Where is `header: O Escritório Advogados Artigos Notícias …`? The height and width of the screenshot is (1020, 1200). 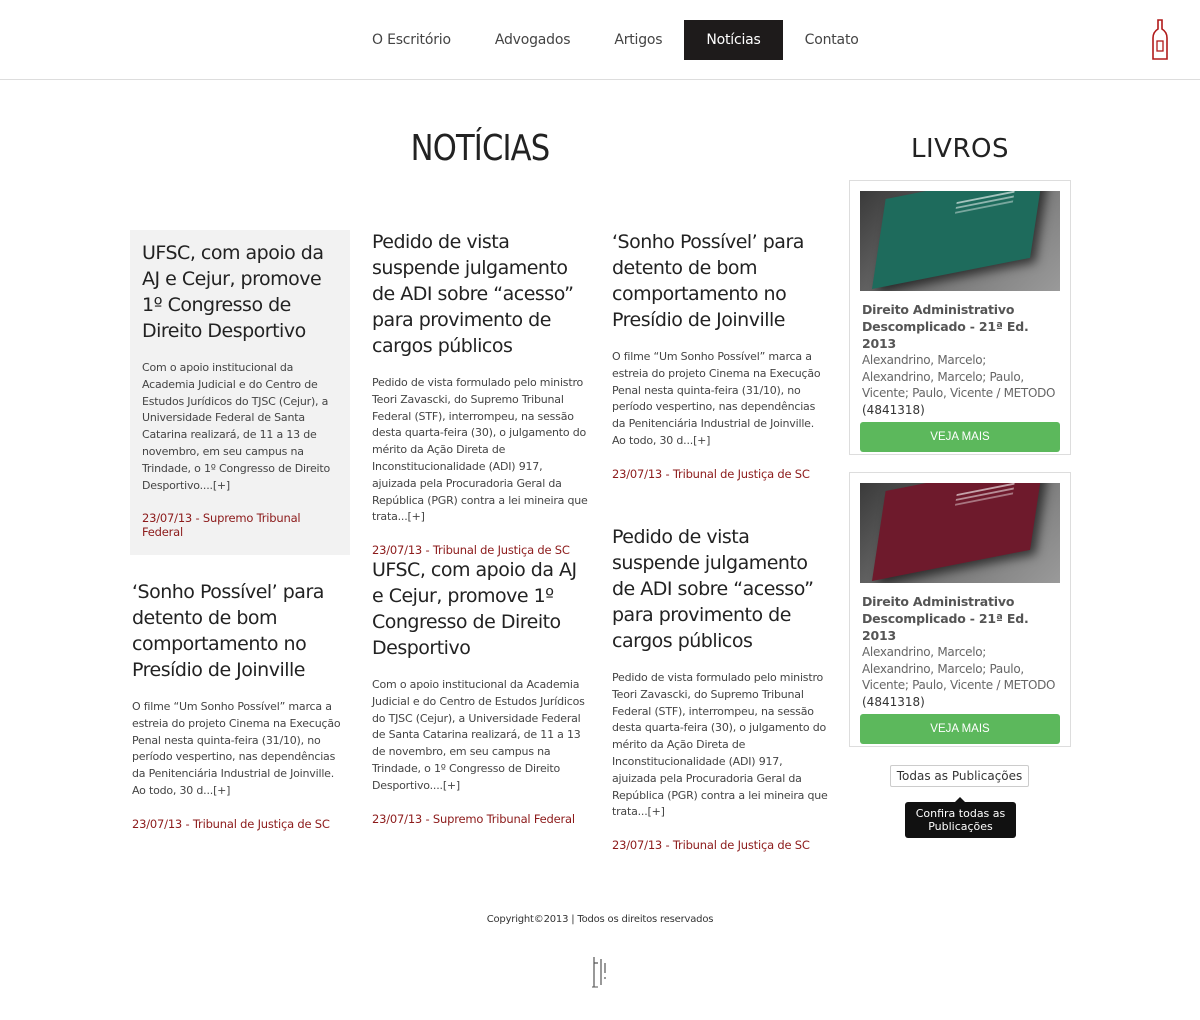
header: O Escritório Advogados Artigos Notícias … is located at coordinates (600, 40).